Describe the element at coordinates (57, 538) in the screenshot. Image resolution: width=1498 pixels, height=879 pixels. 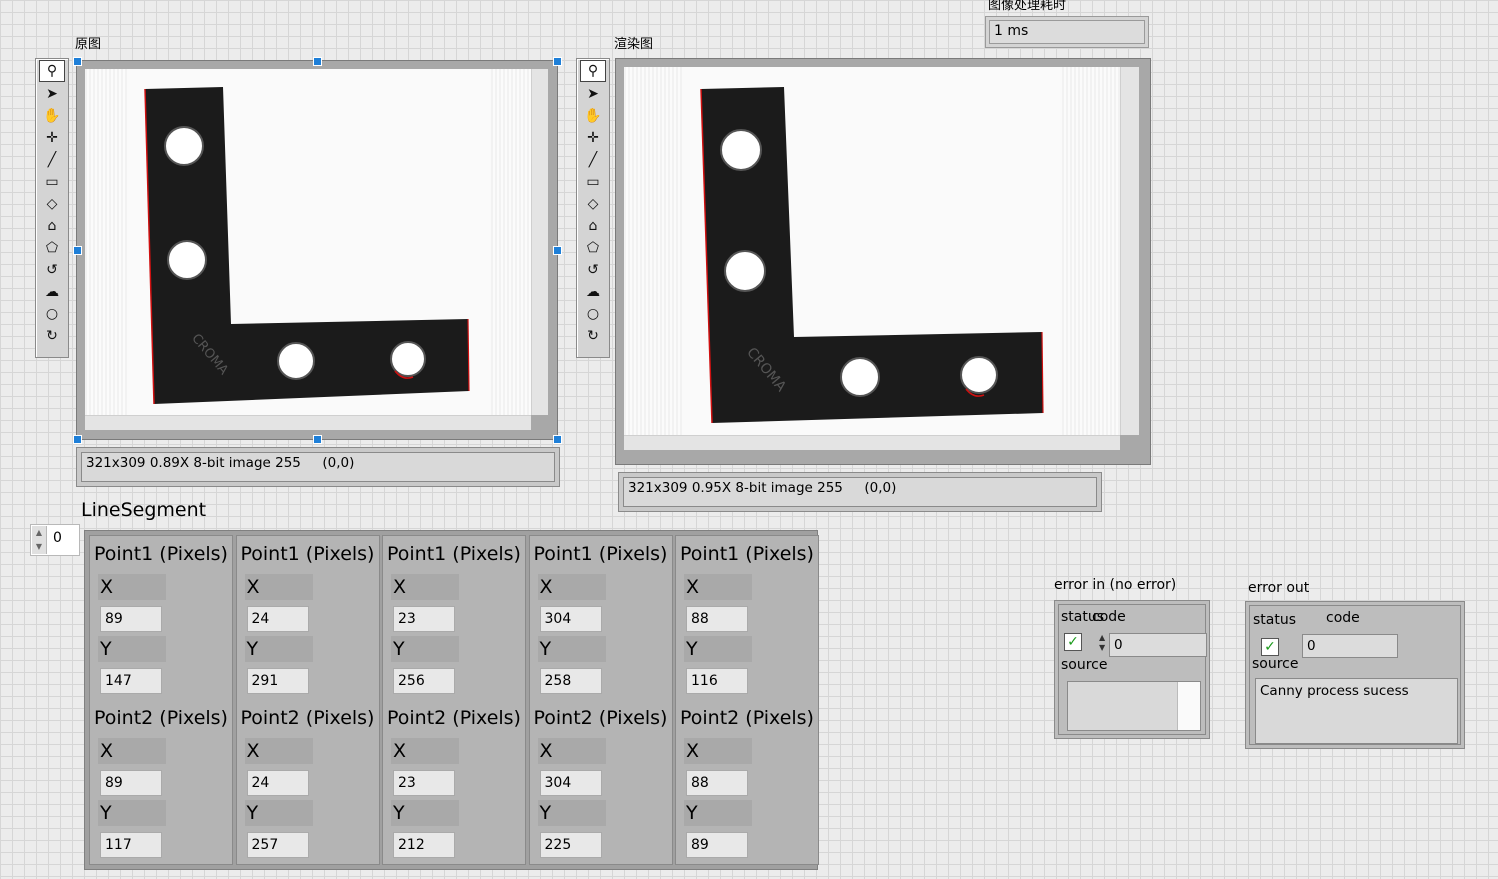
I see `array-index-value: 0` at that location.